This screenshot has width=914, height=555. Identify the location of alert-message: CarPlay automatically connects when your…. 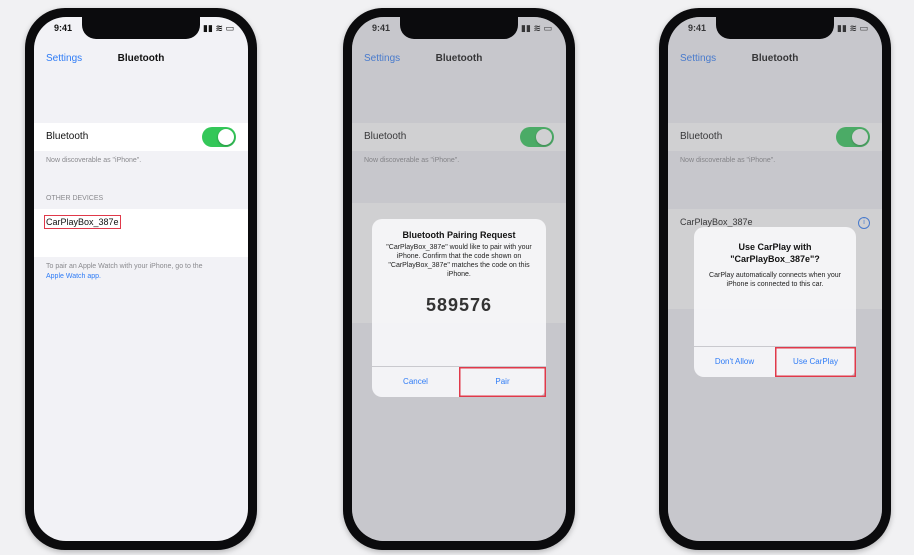
(775, 280).